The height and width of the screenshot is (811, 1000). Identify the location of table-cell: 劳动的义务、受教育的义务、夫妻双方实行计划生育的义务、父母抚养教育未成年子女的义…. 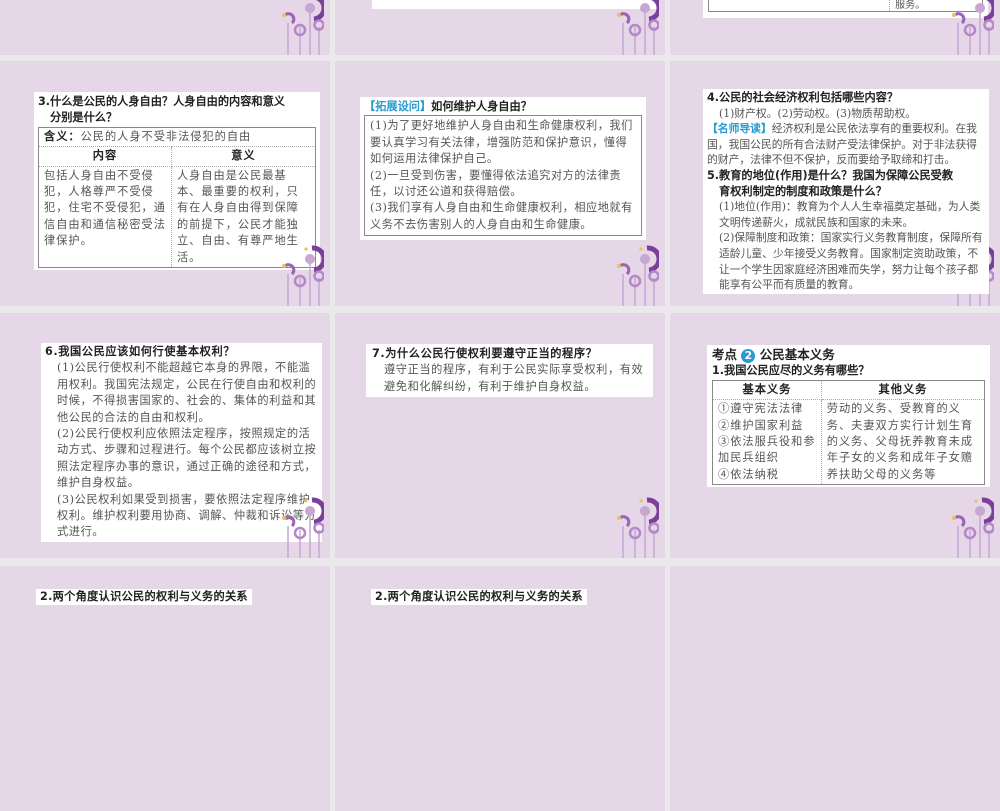
(903, 442).